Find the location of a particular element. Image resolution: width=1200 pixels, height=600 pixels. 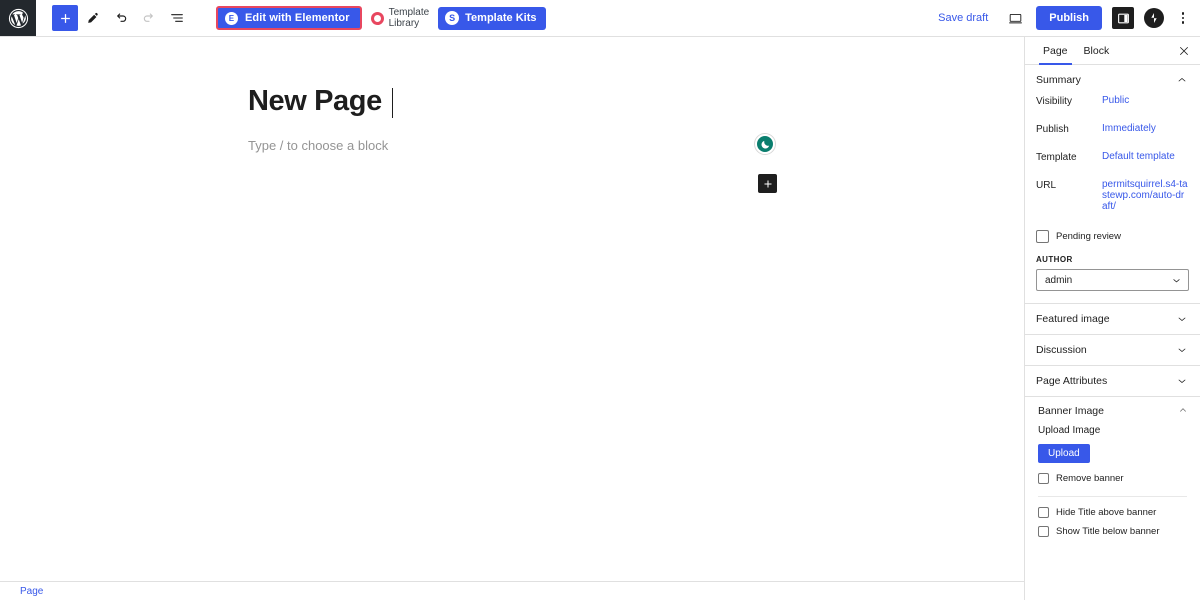

author-select-value: admin is located at coordinates (1059, 280).